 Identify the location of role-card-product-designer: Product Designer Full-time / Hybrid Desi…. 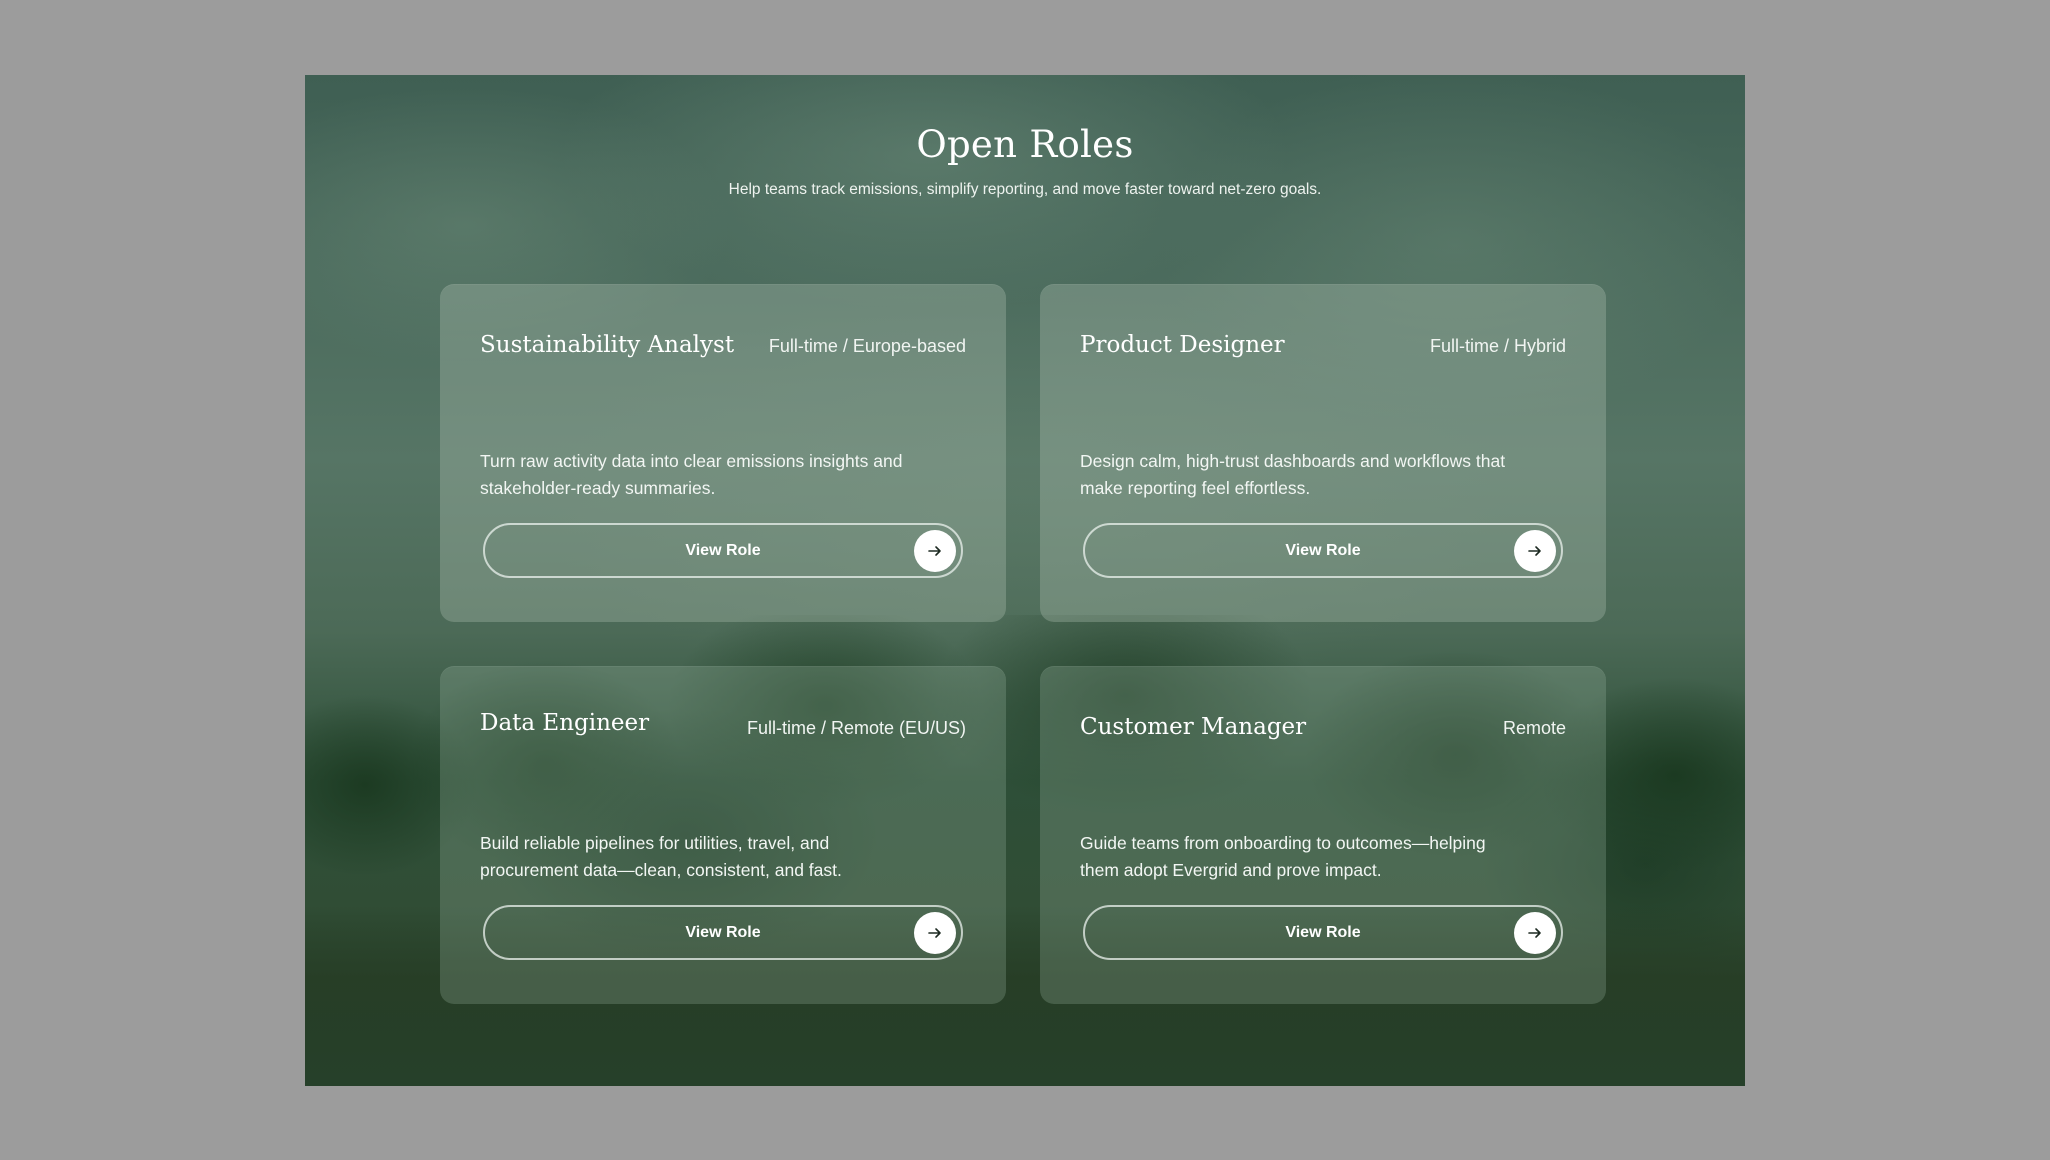
(1323, 453).